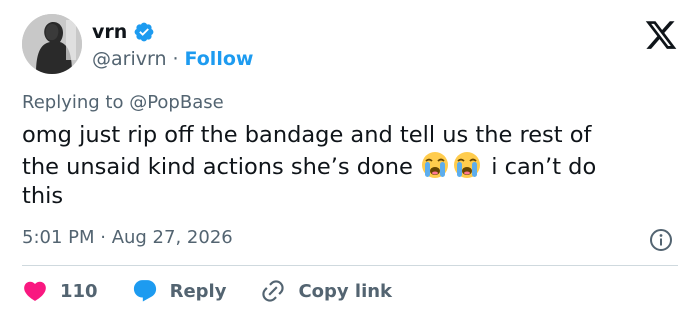  Describe the element at coordinates (127, 237) in the screenshot. I see `tweet-timestamp: 5:01 PM · Aug 27, 2026` at that location.